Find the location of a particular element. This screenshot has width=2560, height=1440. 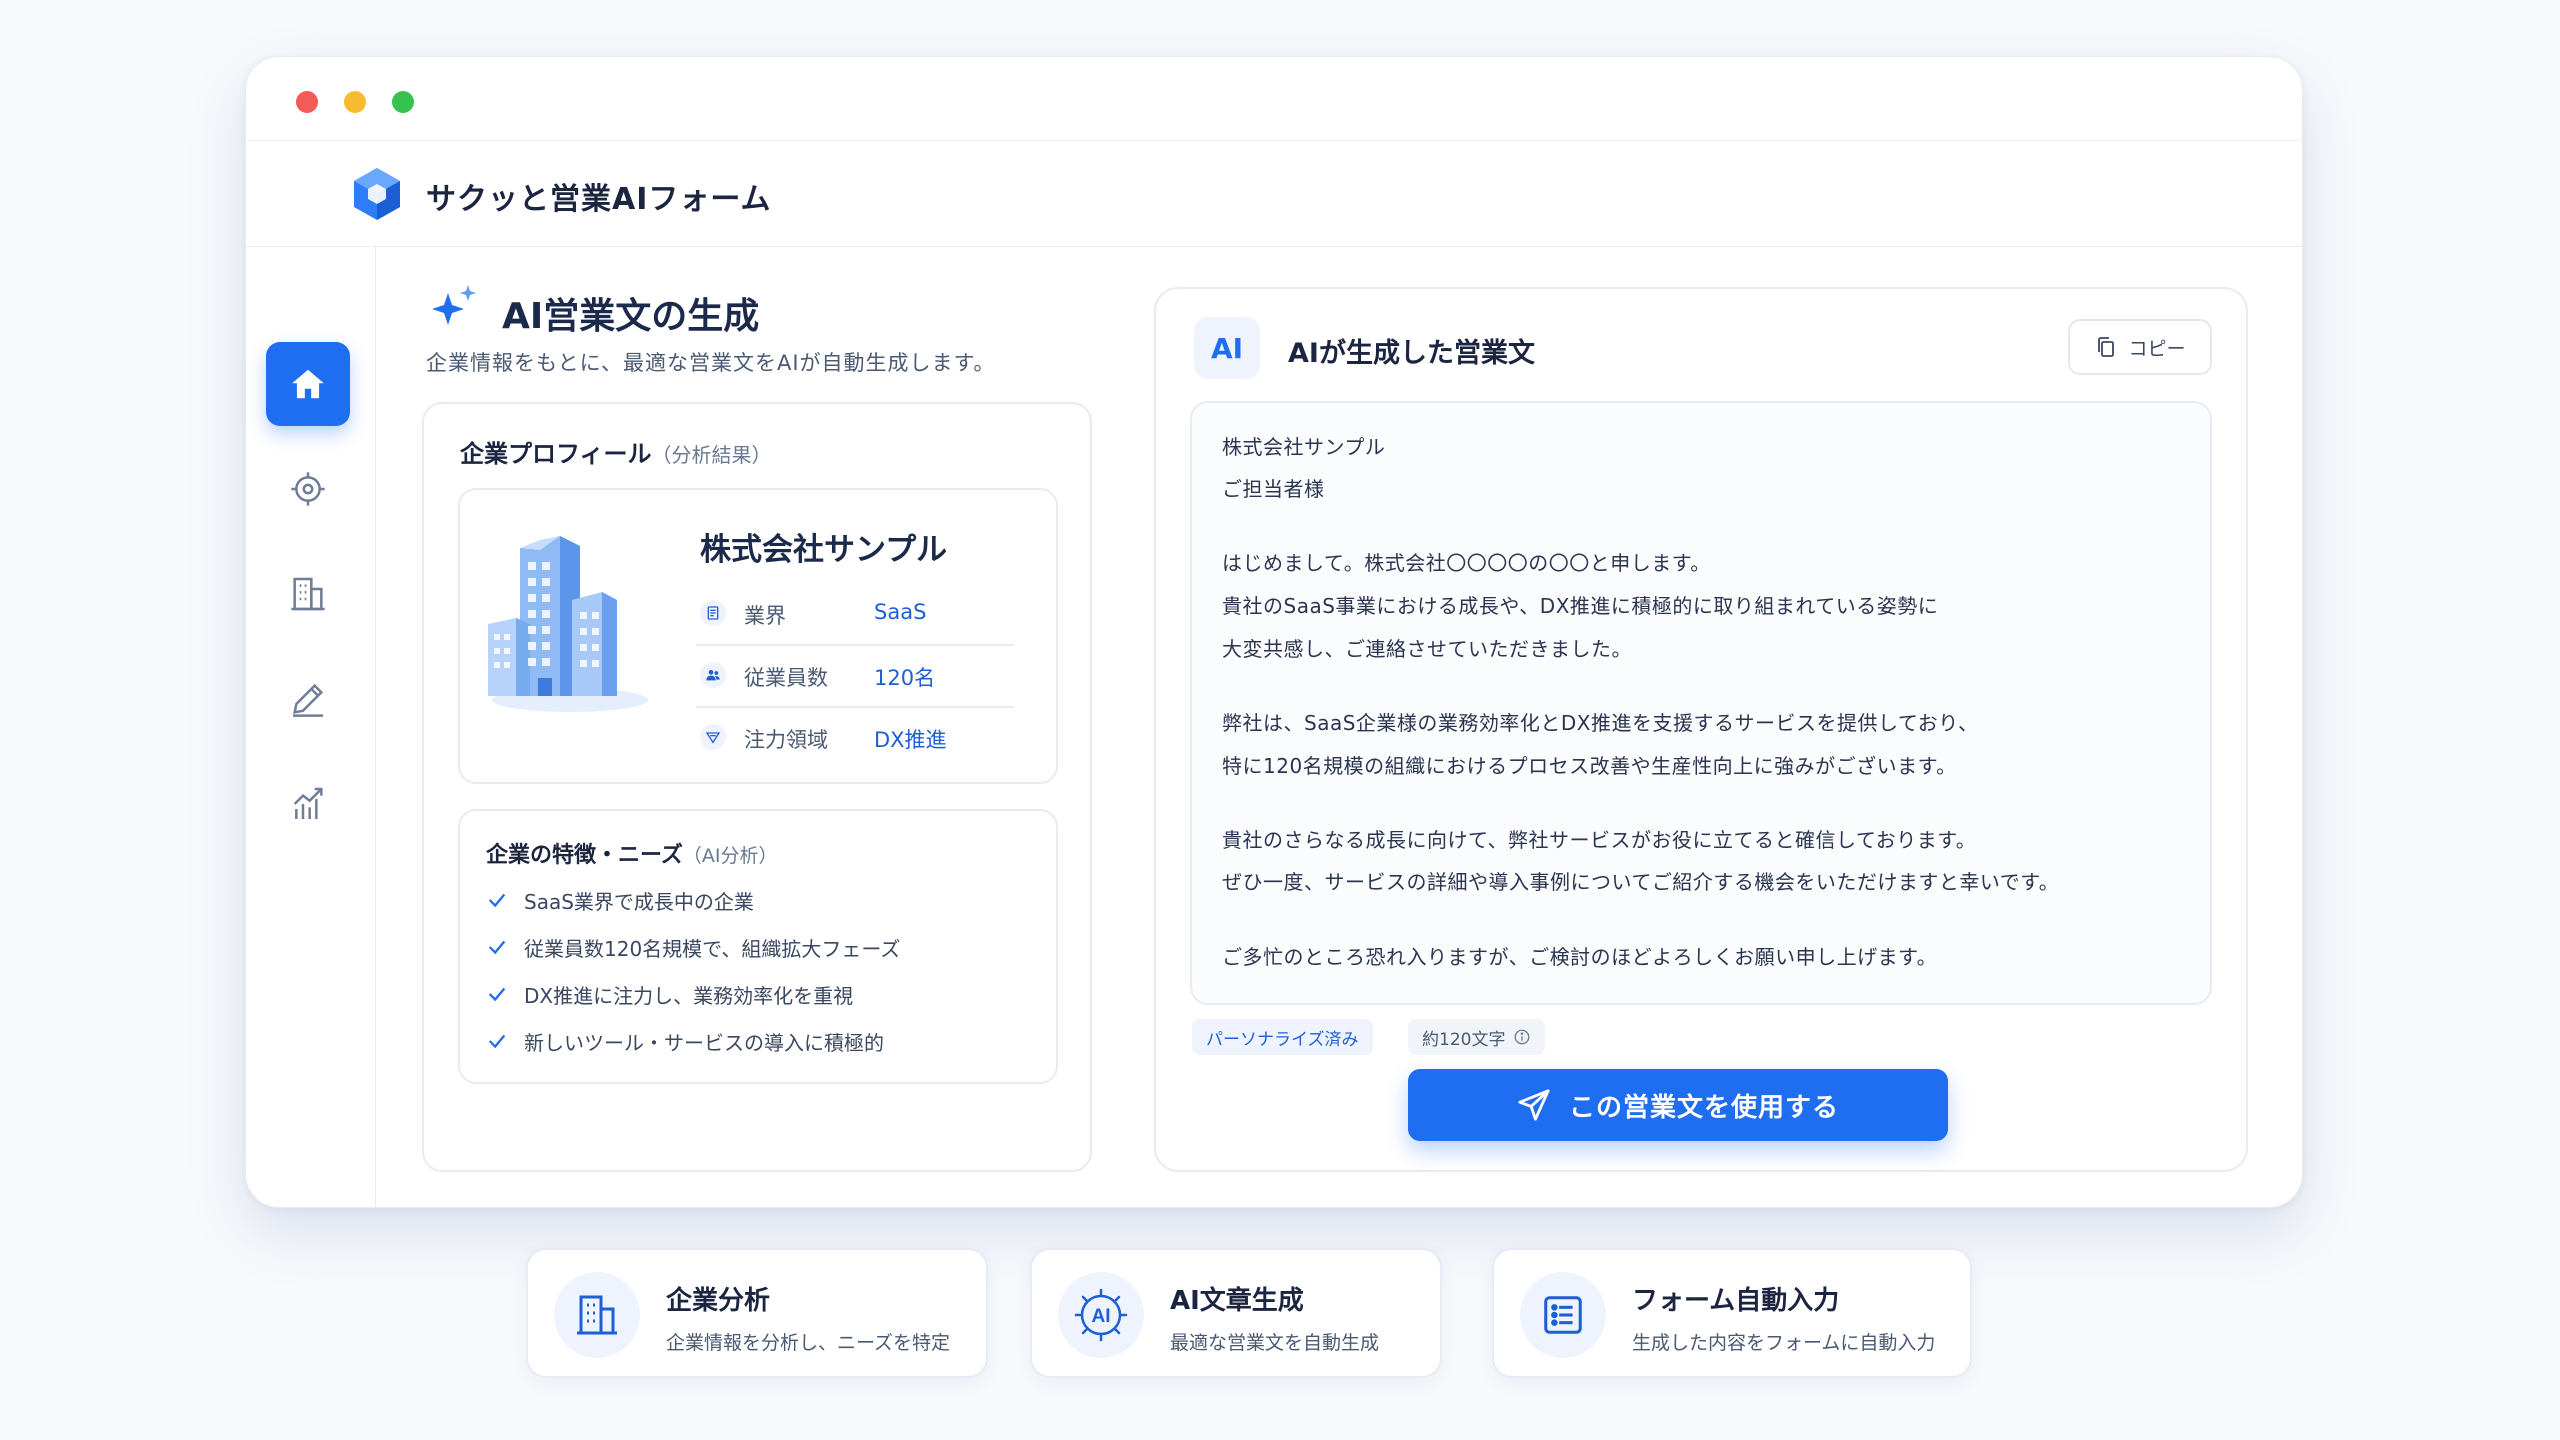

length-tag-text: 約120文字 is located at coordinates (1464, 1039).